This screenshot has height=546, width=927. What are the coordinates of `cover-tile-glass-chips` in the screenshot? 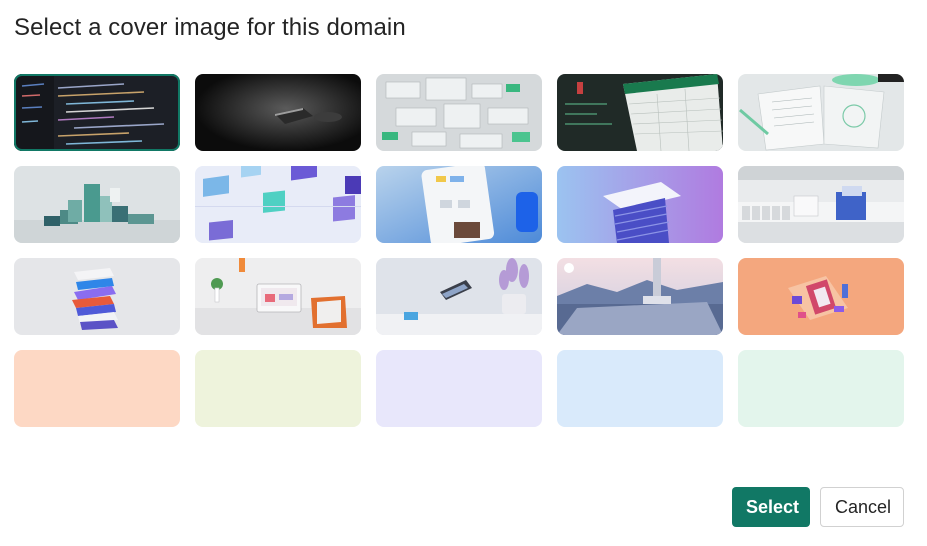 It's located at (459, 112).